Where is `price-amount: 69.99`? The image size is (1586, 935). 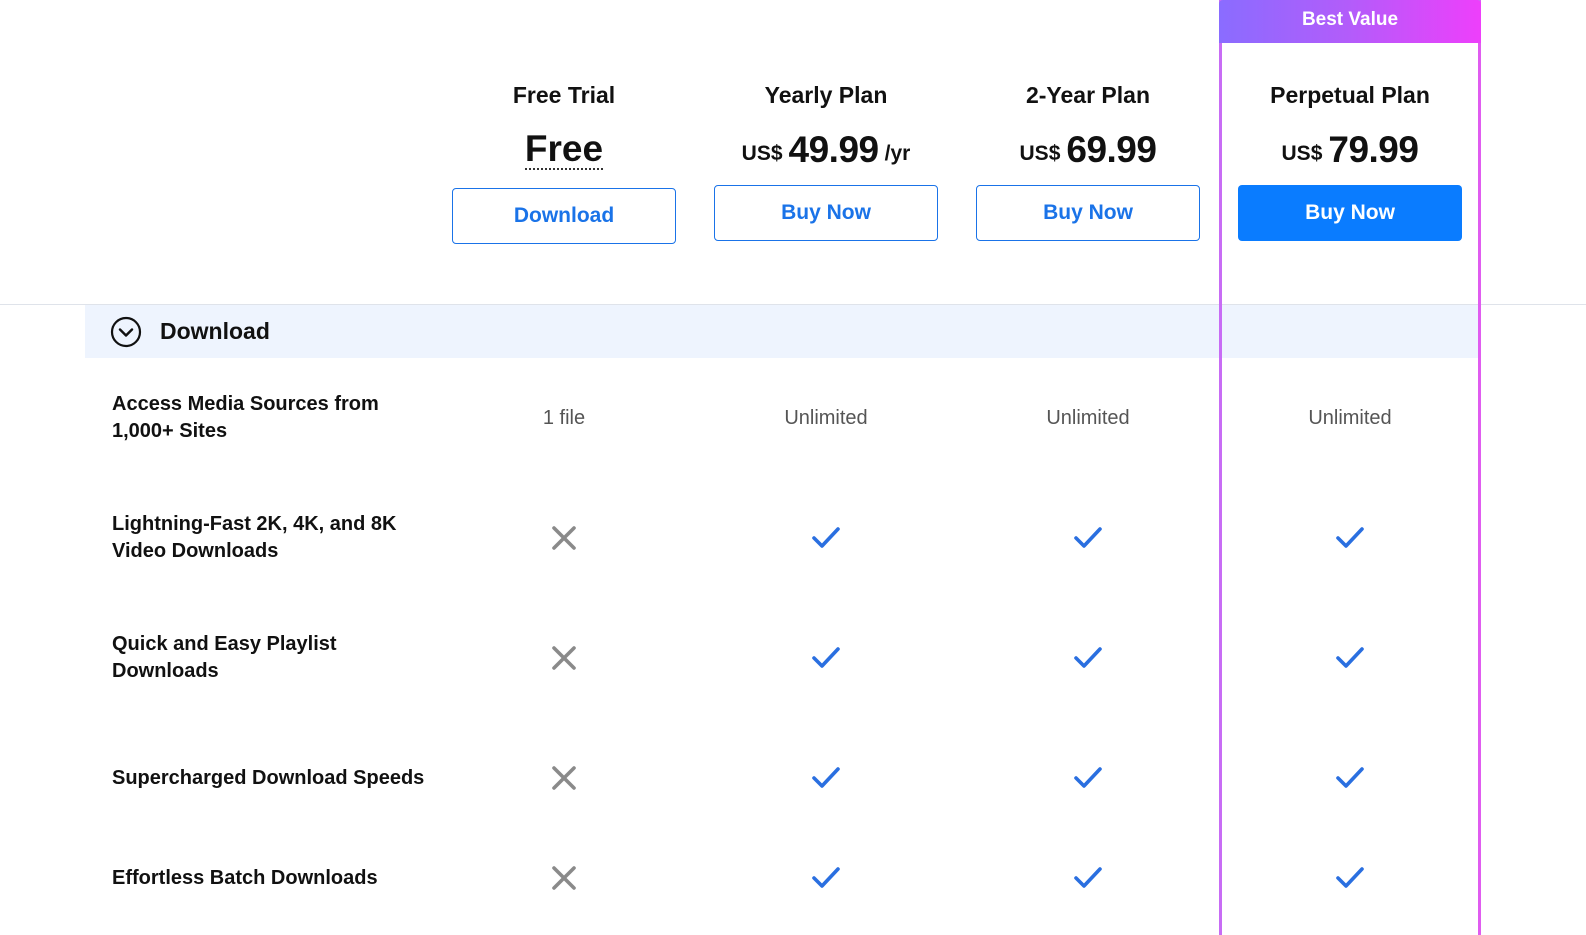 price-amount: 69.99 is located at coordinates (1111, 149).